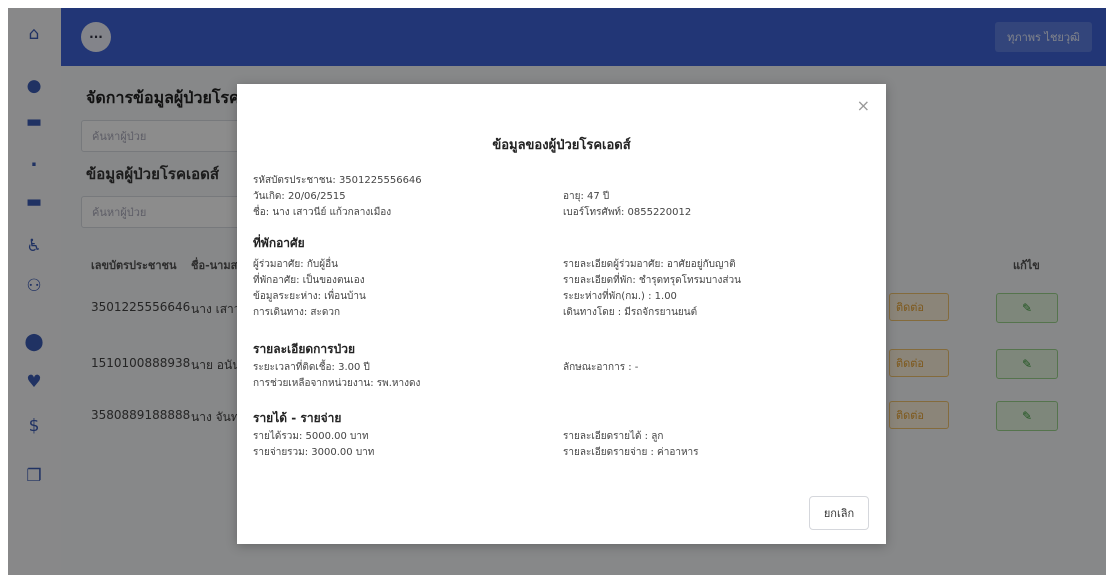  I want to click on distance-km-text: ระยะห่างที่พัก(กม.) : 1.00, so click(620, 296).